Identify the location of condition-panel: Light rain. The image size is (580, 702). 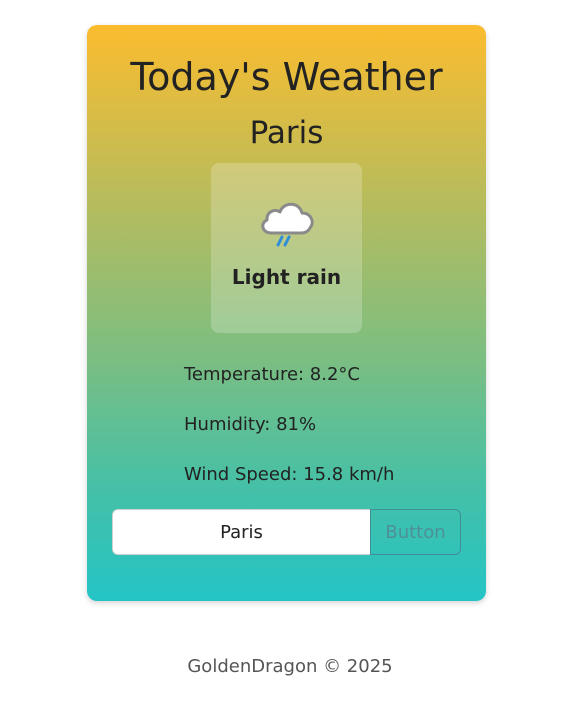
(286, 248).